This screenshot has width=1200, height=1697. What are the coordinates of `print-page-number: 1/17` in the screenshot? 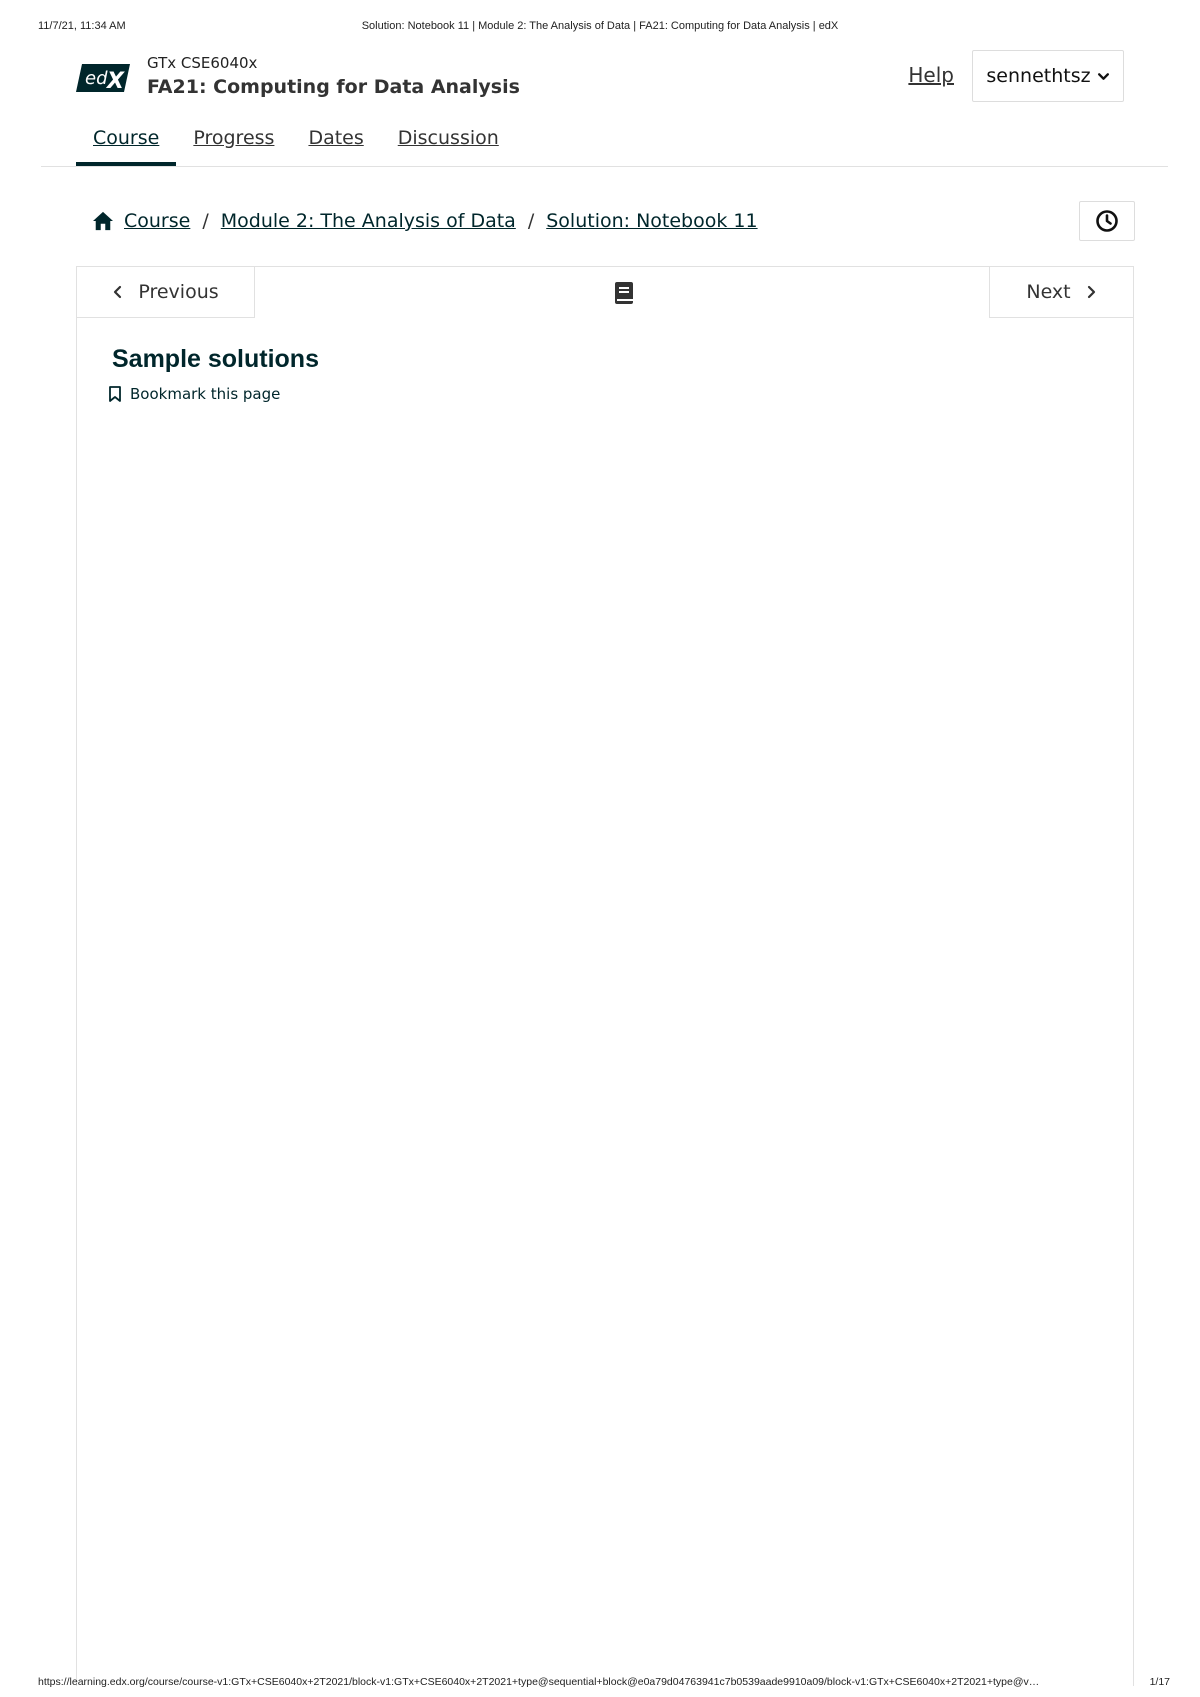 It's located at (1159, 1682).